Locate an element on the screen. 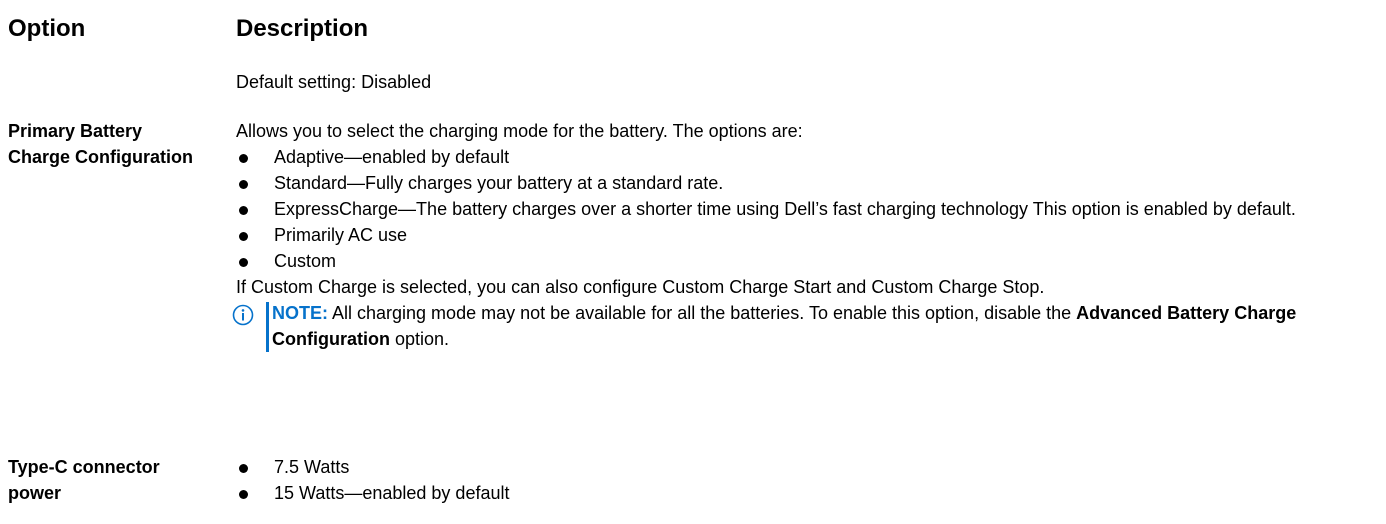 Image resolution: width=1386 pixels, height=524 pixels. list-item: Adaptive—enabled by default is located at coordinates (801, 157).